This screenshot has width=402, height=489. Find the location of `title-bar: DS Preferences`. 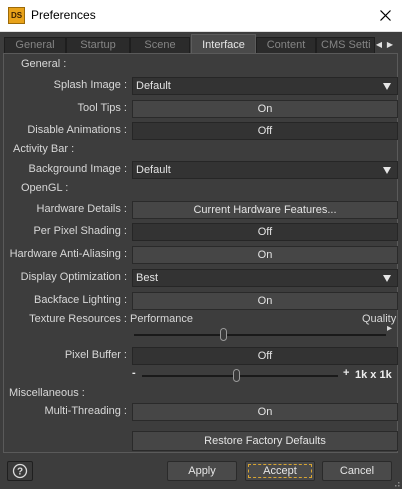

title-bar: DS Preferences is located at coordinates (201, 16).